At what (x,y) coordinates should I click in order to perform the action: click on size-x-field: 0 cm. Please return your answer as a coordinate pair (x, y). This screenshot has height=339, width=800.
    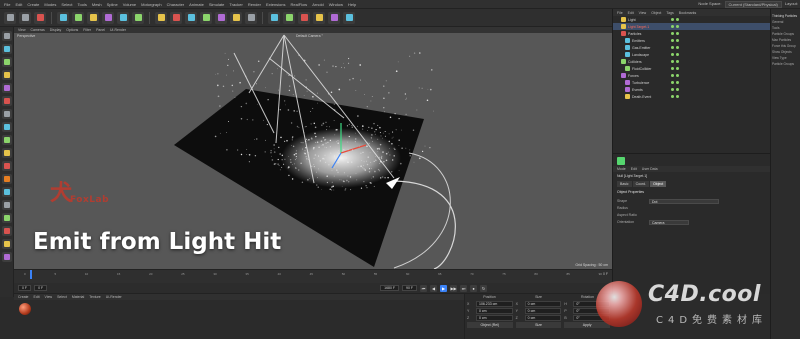
    Looking at the image, I should click on (543, 303).